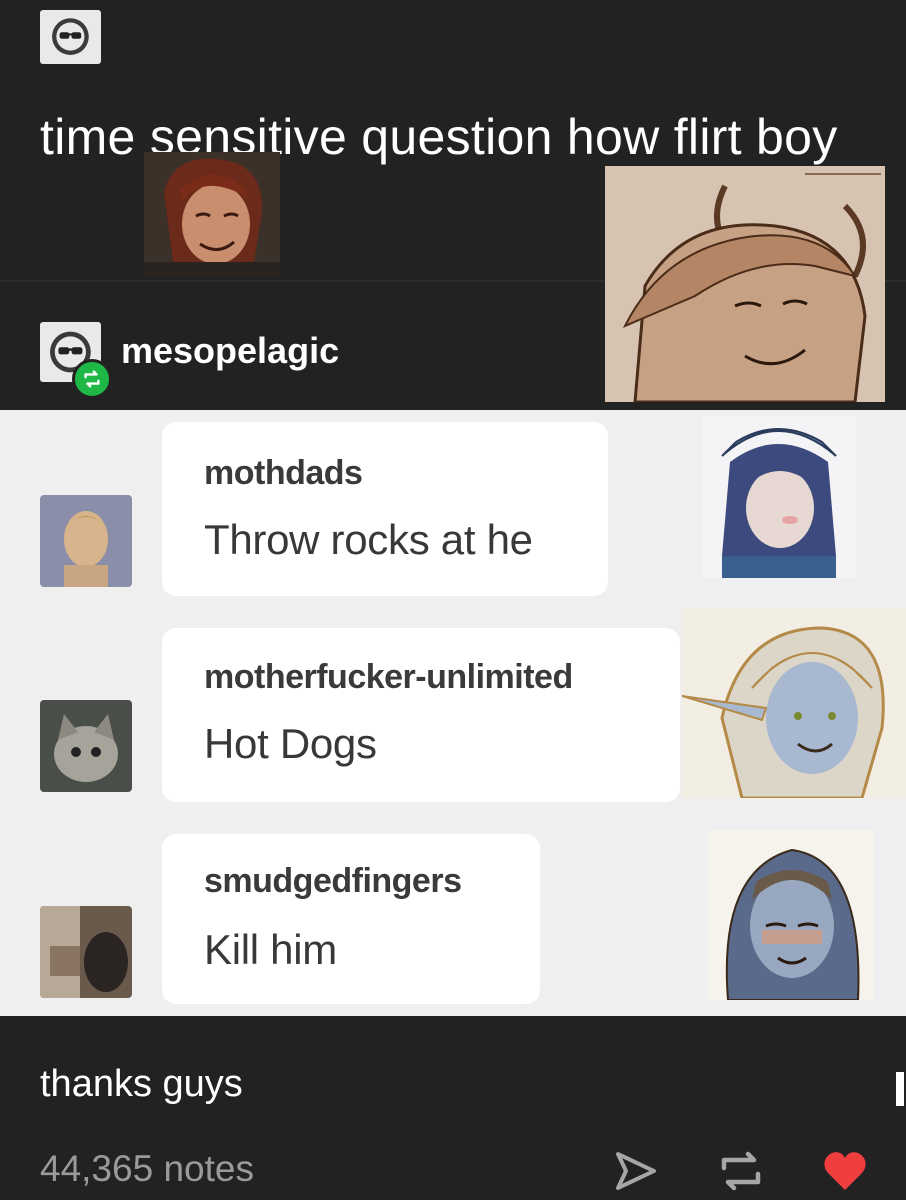 The width and height of the screenshot is (906, 1200). I want to click on comment-message: Throw rocks at he, so click(368, 539).